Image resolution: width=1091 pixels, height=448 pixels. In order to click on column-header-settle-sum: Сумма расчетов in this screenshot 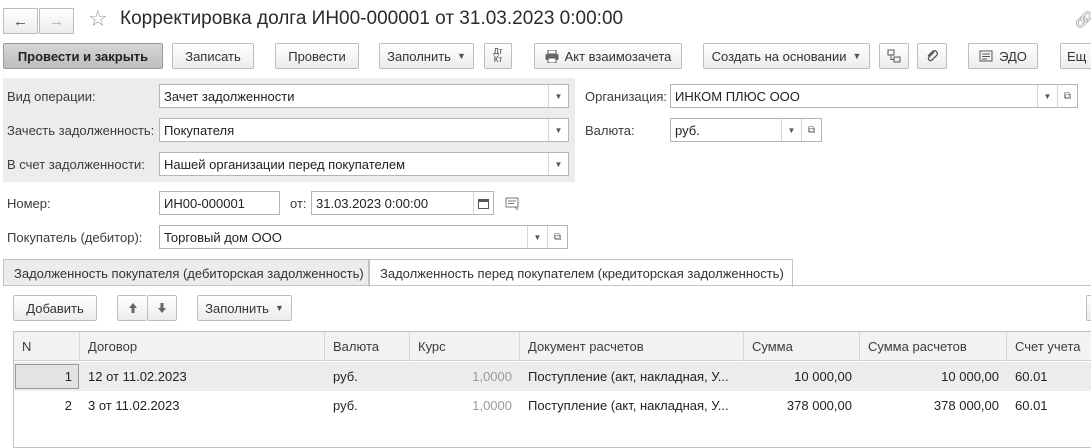, I will do `click(933, 346)`.